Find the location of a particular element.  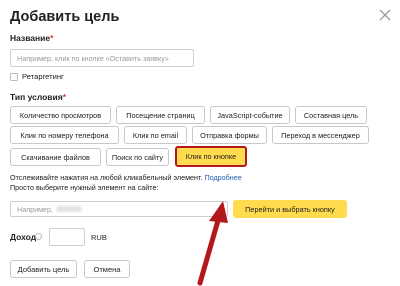

chip-pageviews: Количество просмотров is located at coordinates (60, 115).